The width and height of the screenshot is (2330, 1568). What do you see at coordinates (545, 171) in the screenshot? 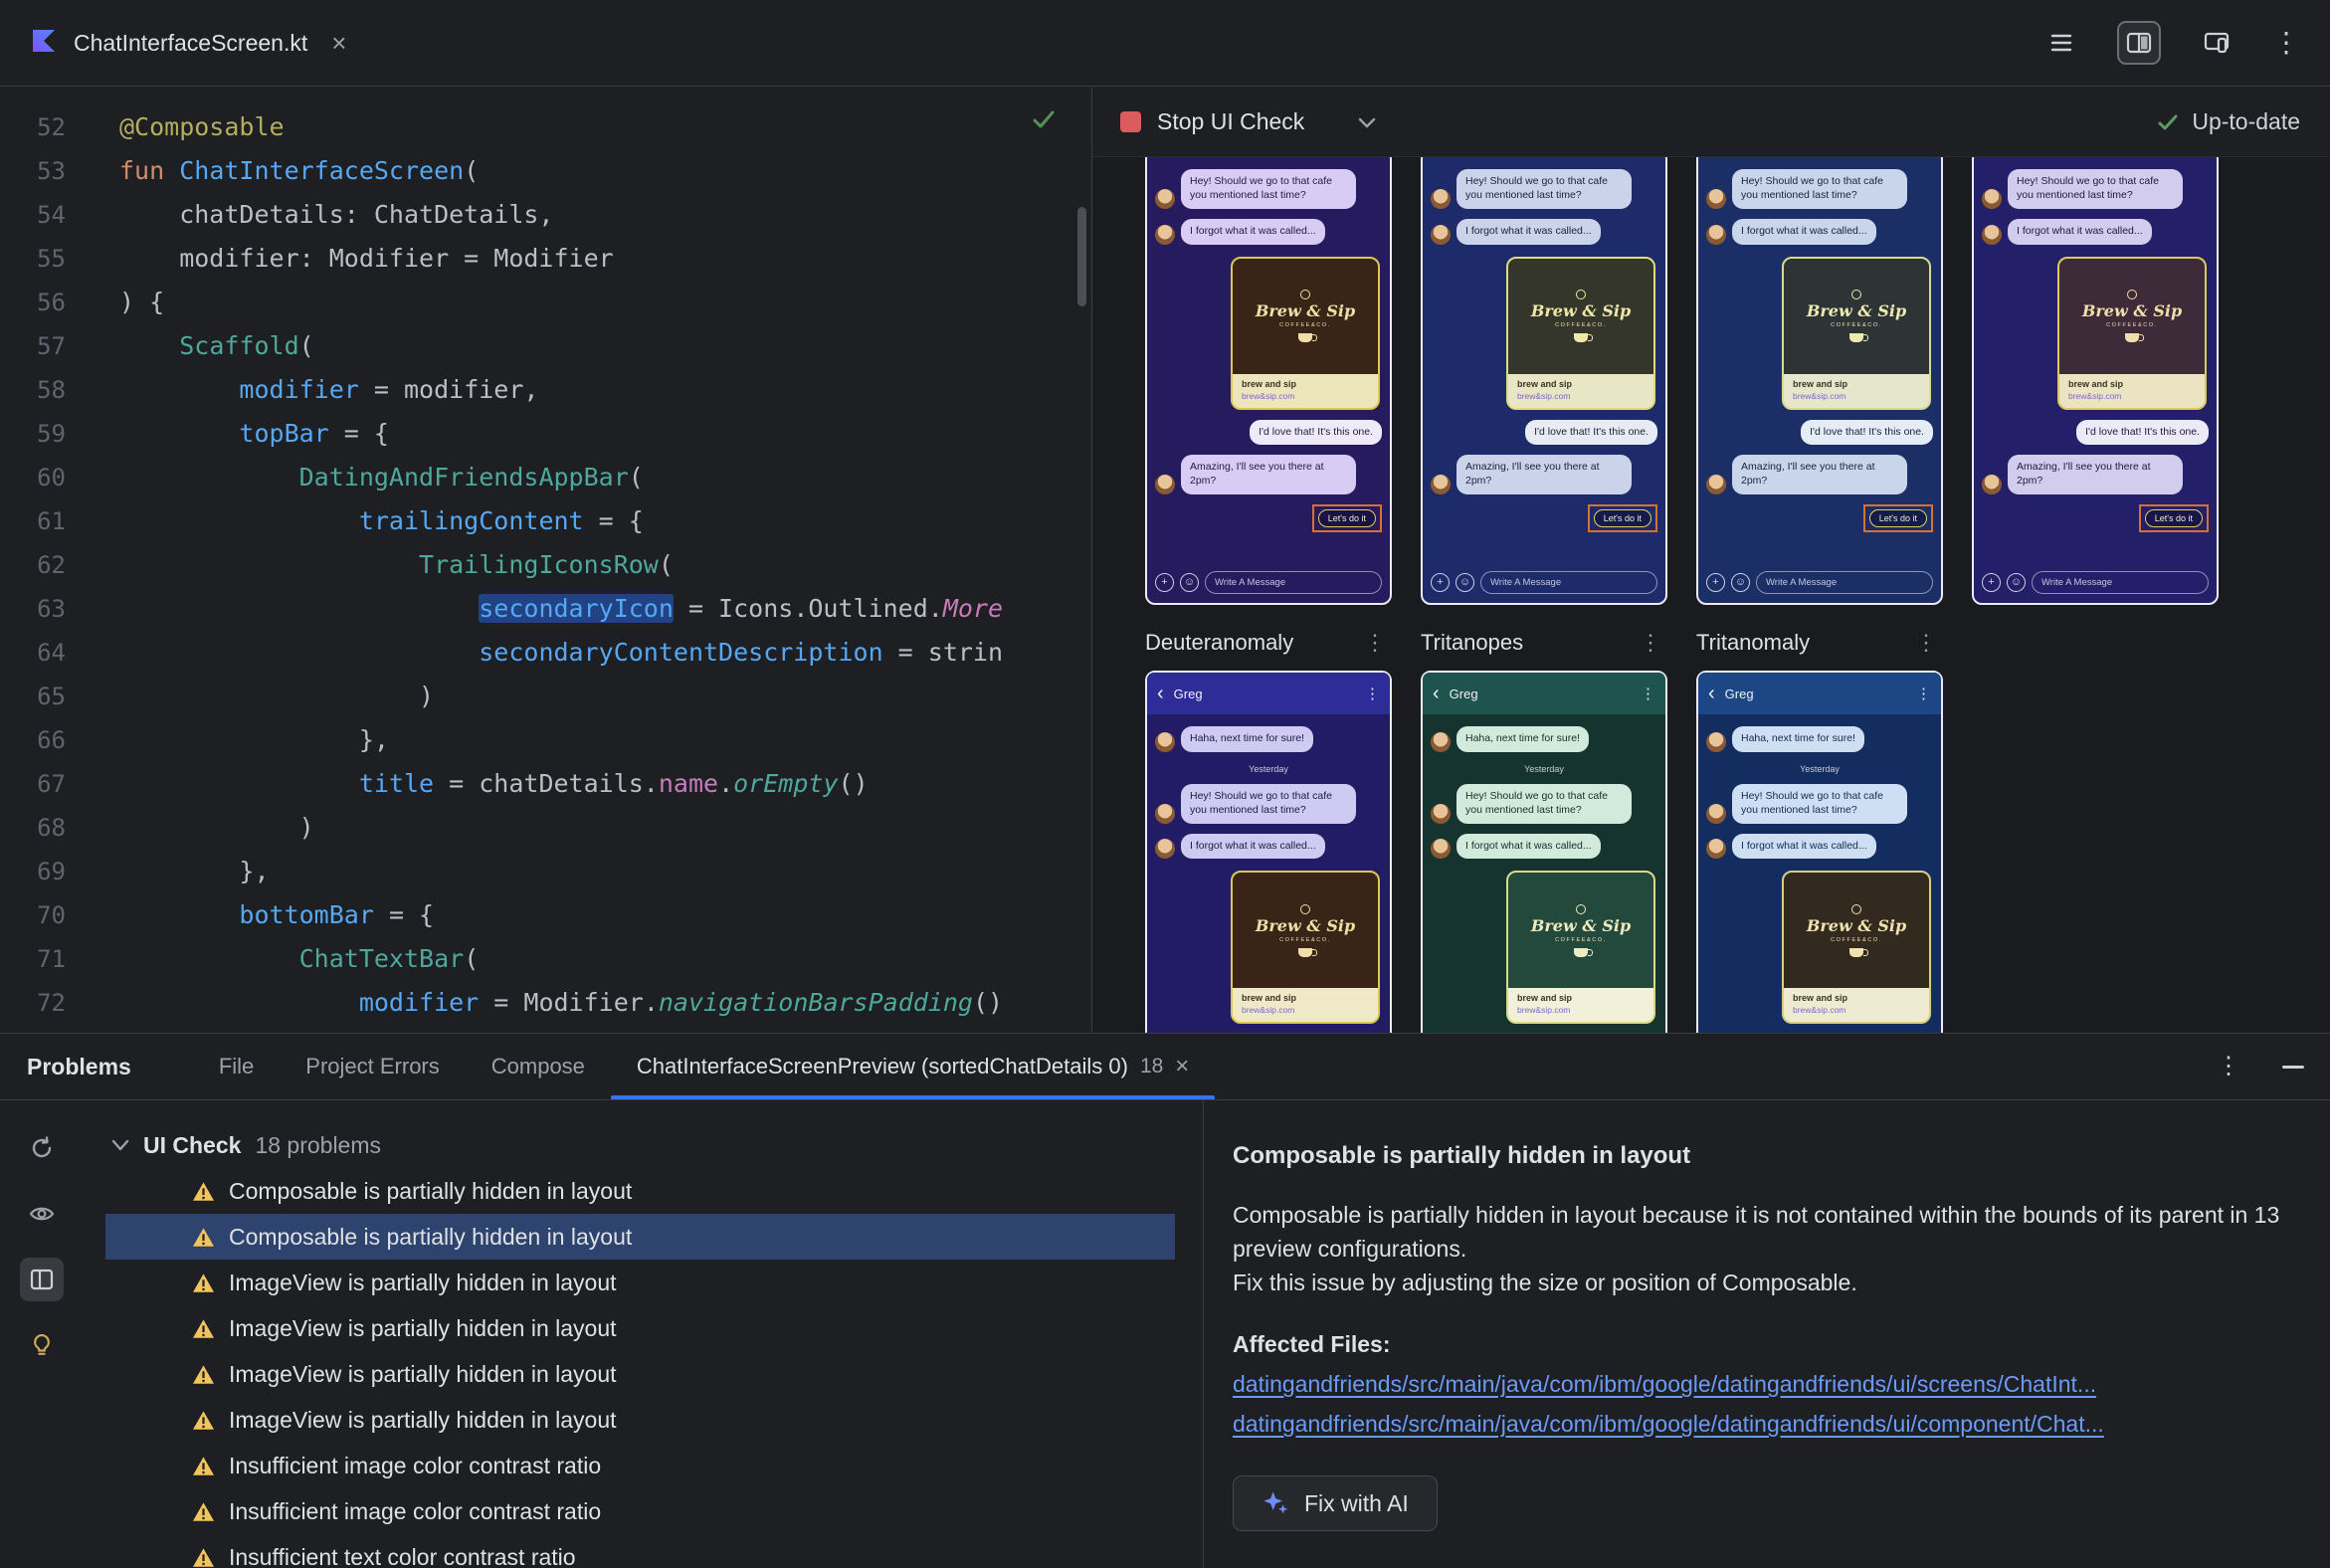
I see `code-line: 53 fun ChatInterfaceScreen(` at bounding box center [545, 171].